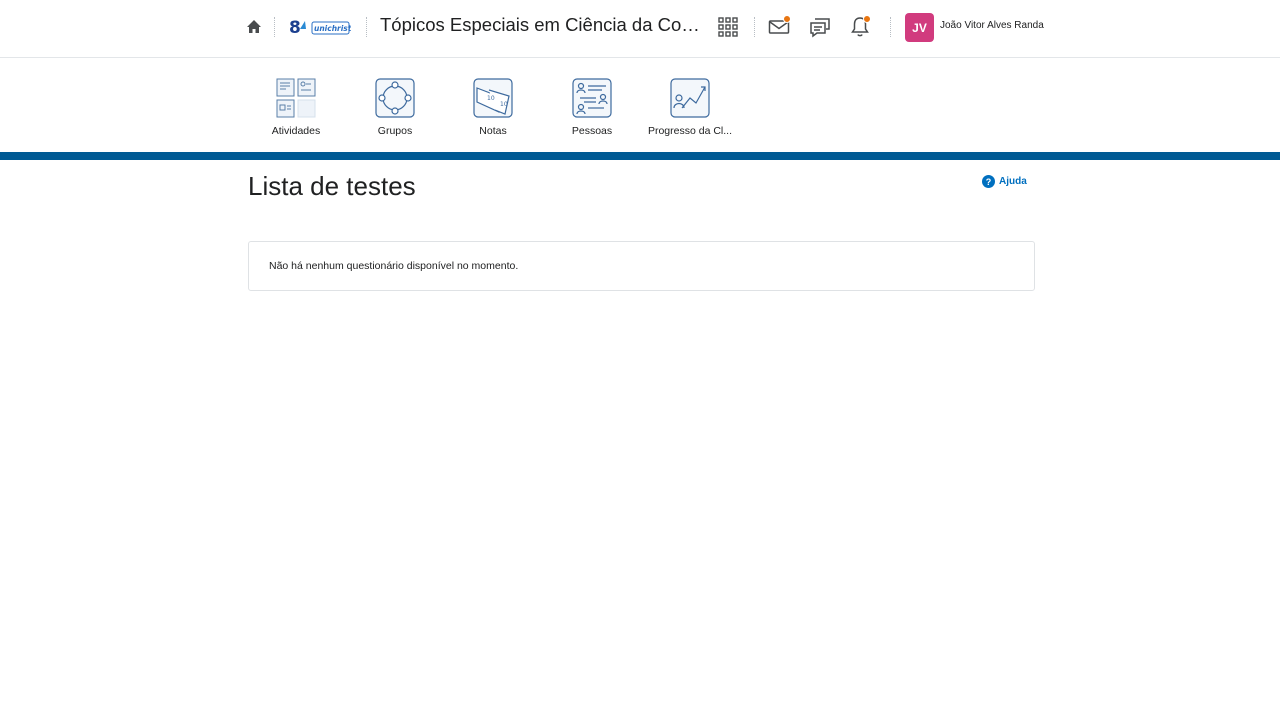 The image size is (1280, 718). I want to click on nav-item-pessoas: Pessoas, so click(592, 107).